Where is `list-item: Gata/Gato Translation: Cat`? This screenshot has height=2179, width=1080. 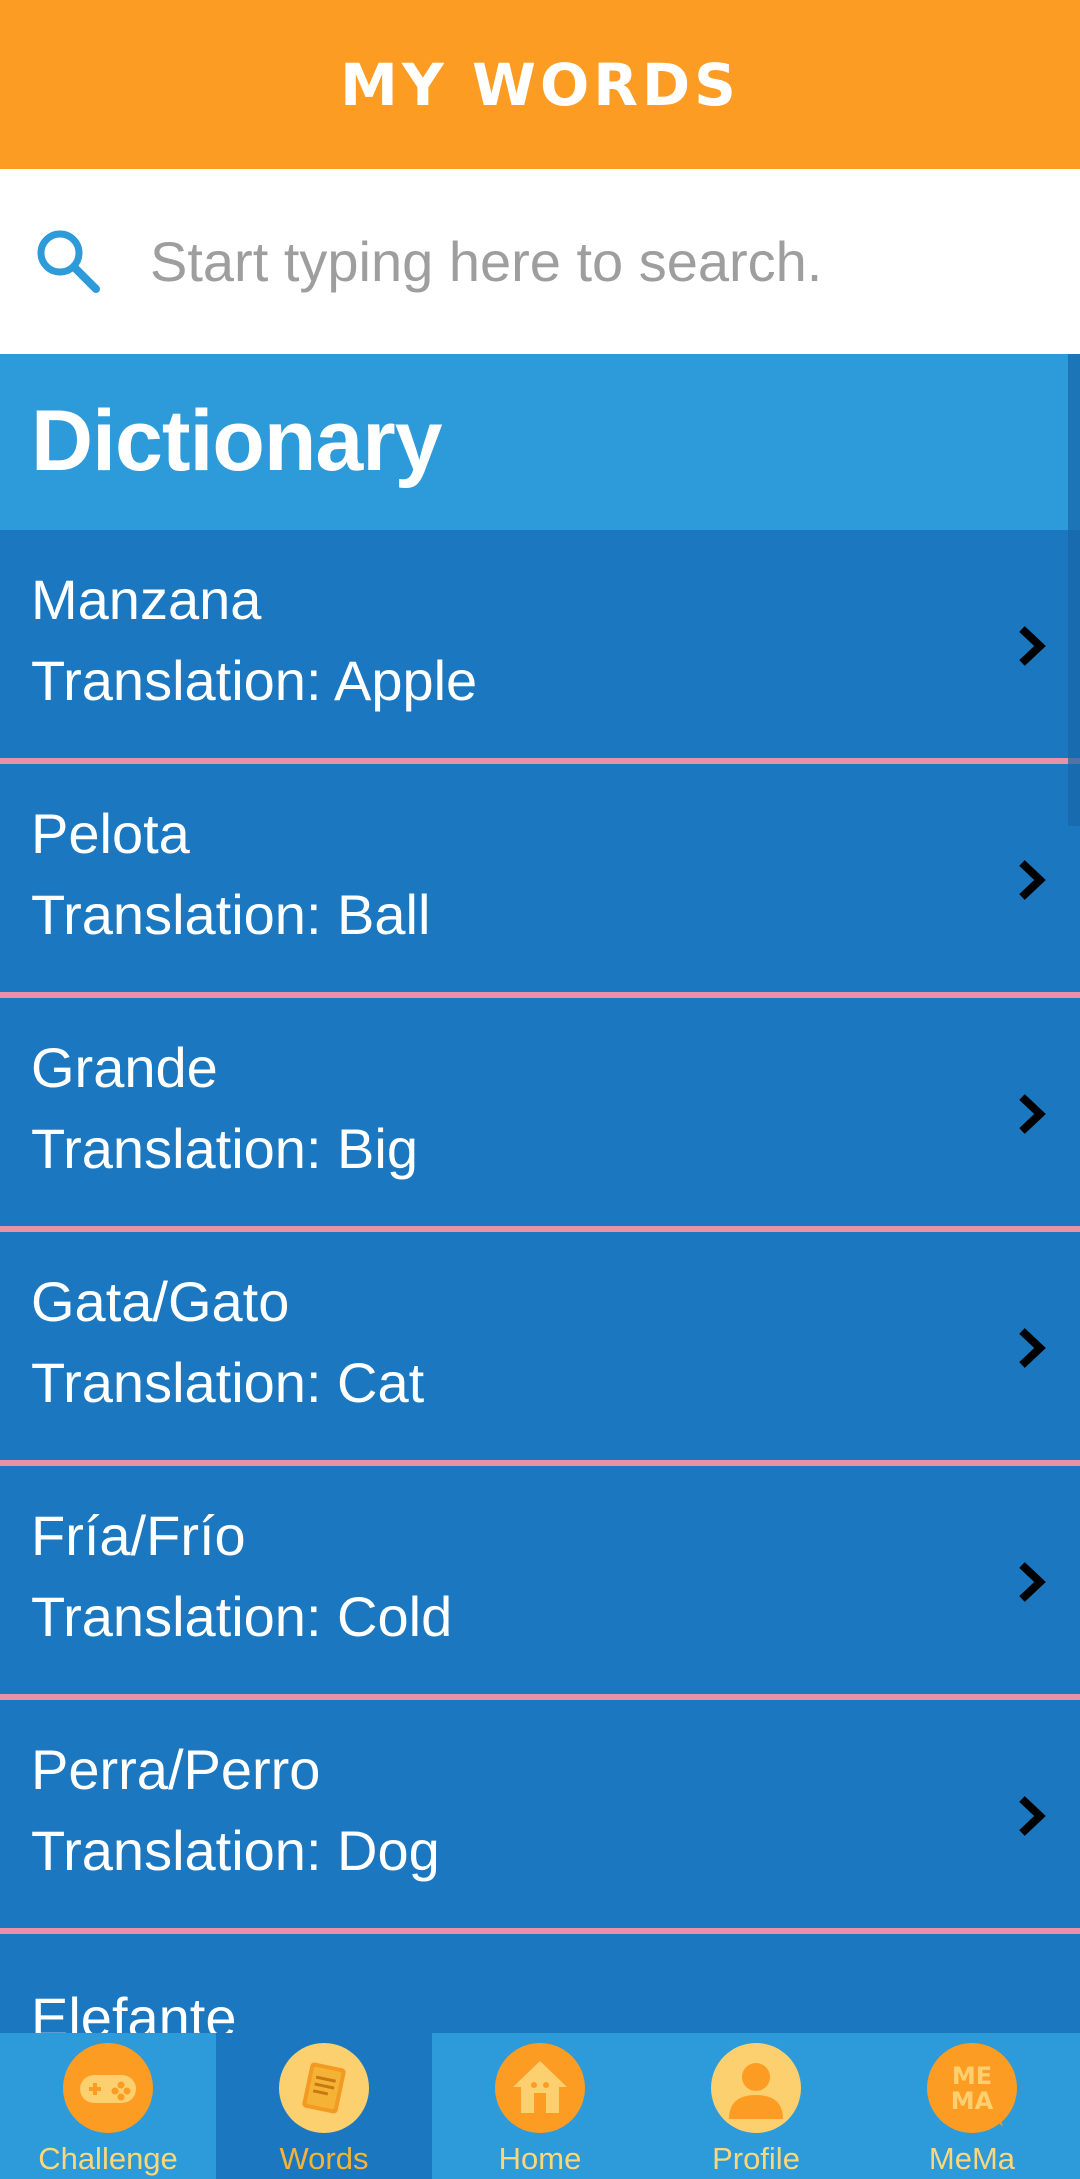
list-item: Gata/Gato Translation: Cat is located at coordinates (540, 1349).